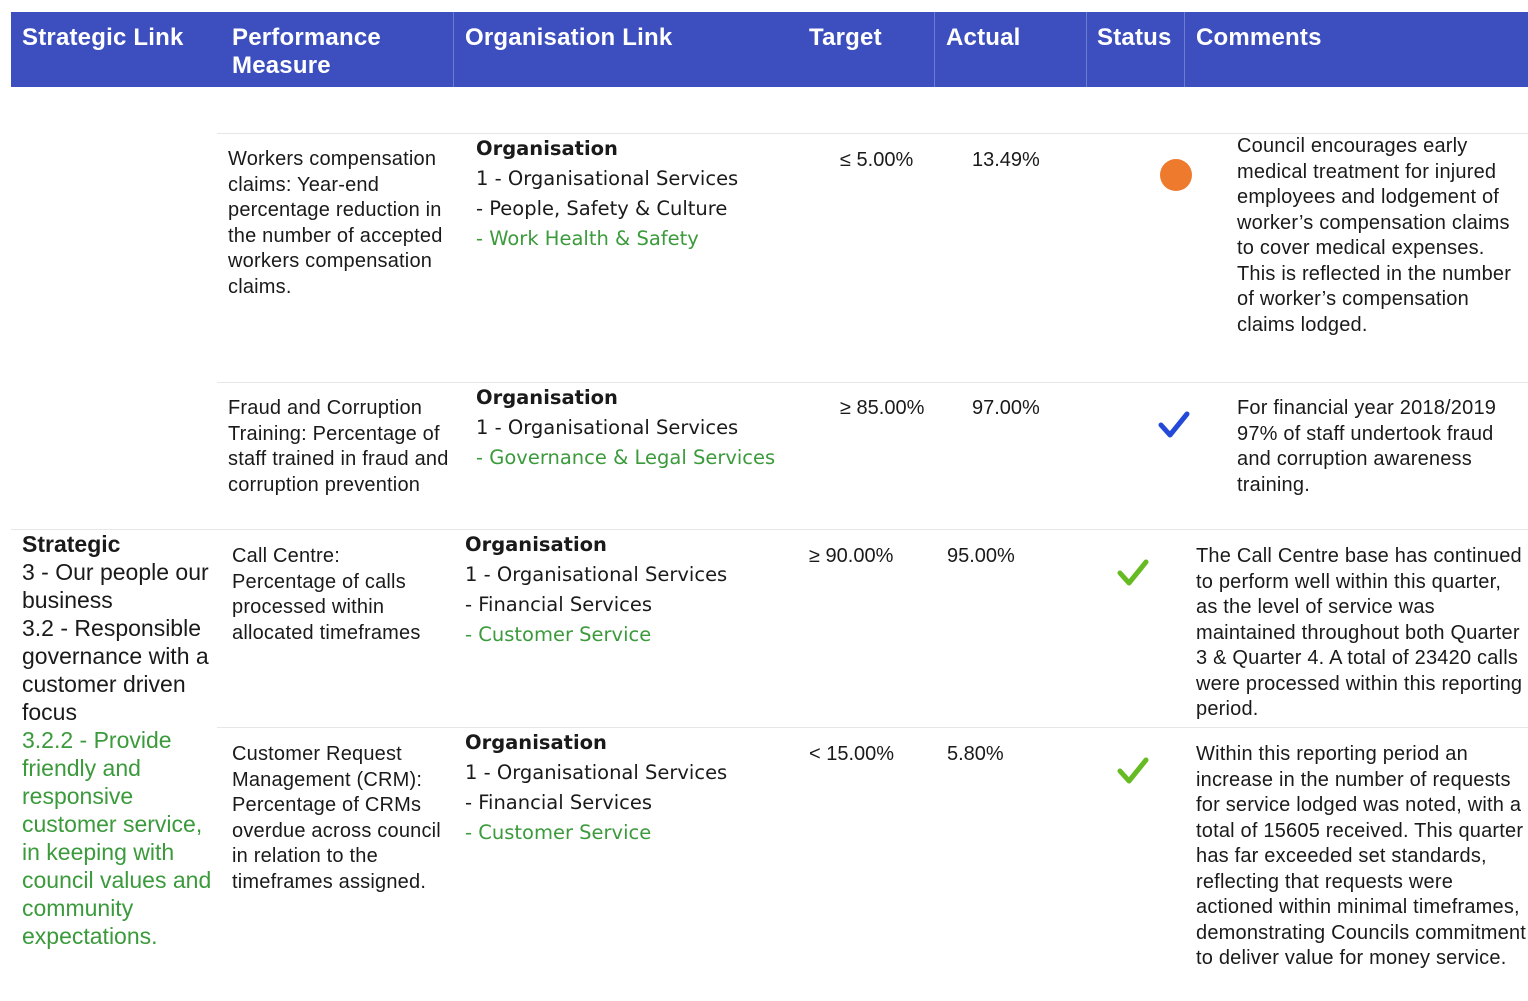 This screenshot has width=1528, height=1001. What do you see at coordinates (1176, 177) in the screenshot?
I see `orange-dot-icon` at bounding box center [1176, 177].